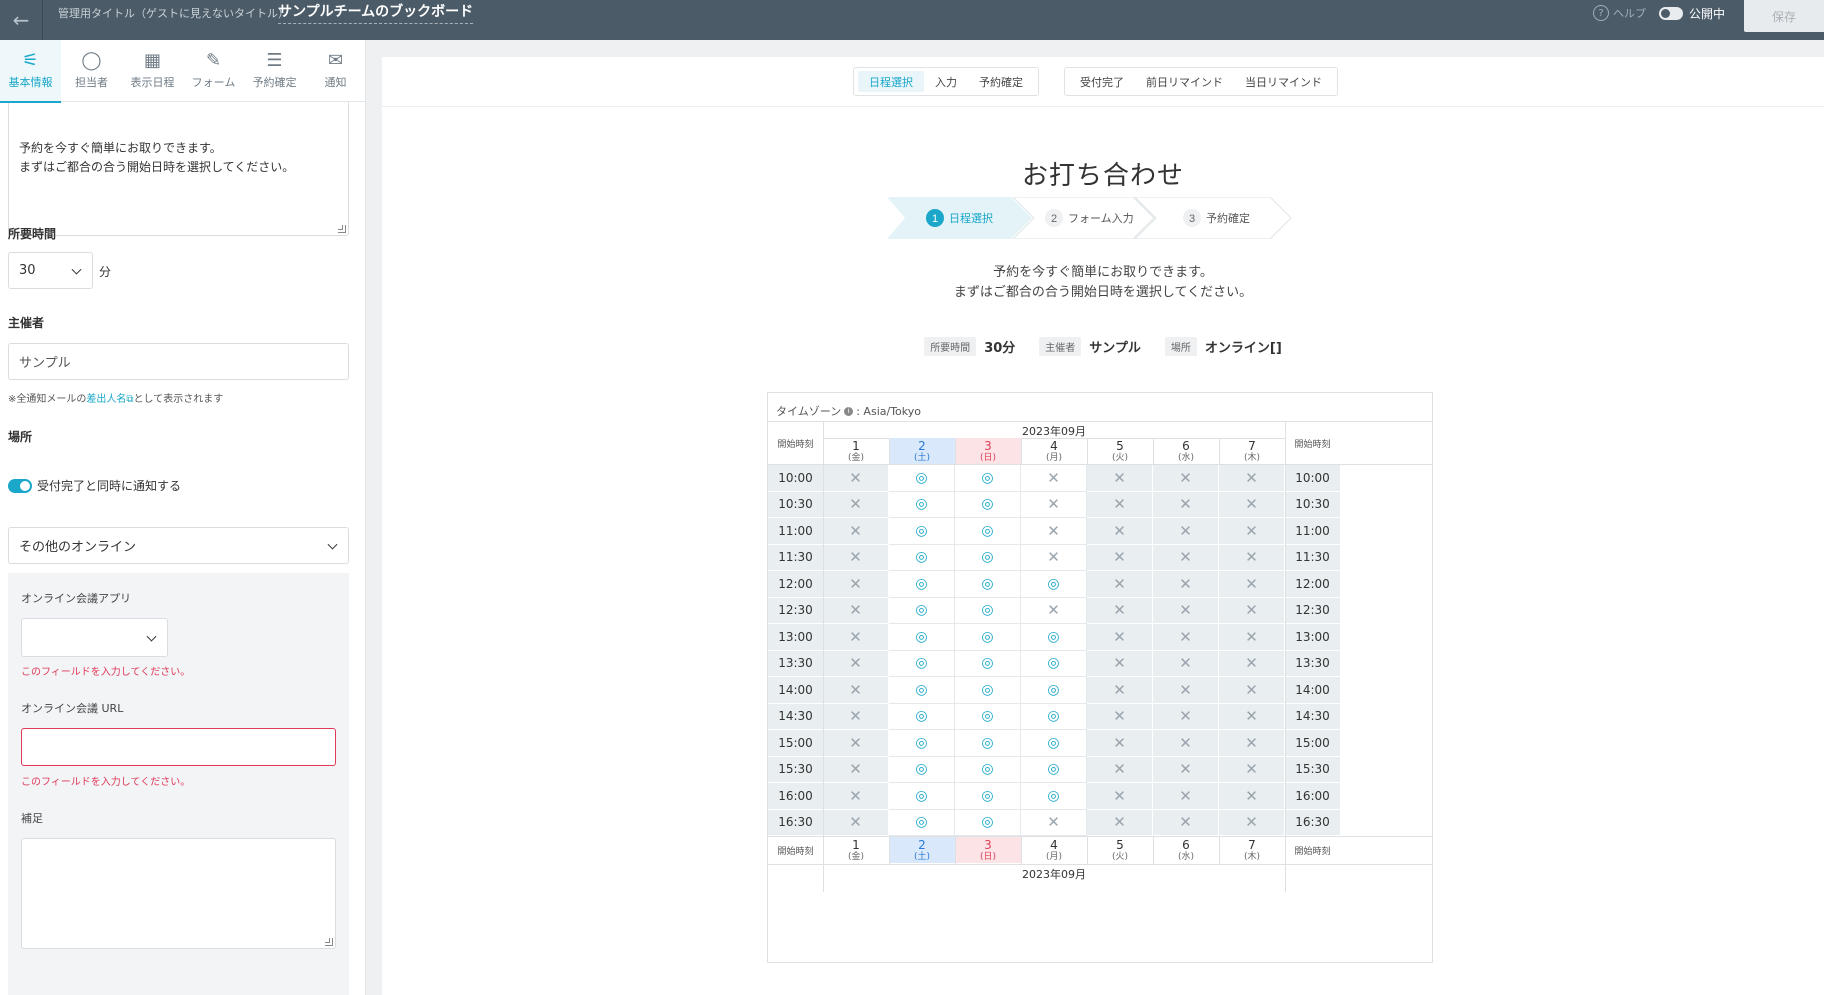 Image resolution: width=1824 pixels, height=995 pixels. What do you see at coordinates (988, 458) in the screenshot?
I see `weekday-label: (日)` at bounding box center [988, 458].